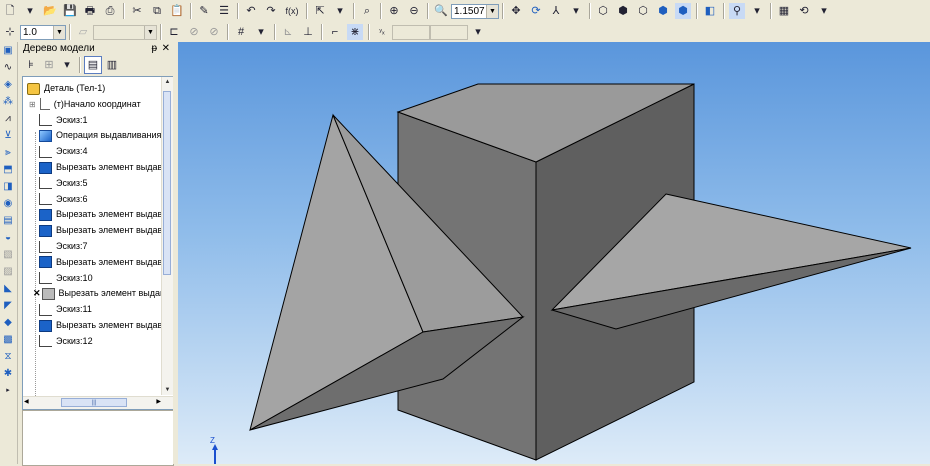 The height and width of the screenshot is (466, 930). Describe the element at coordinates (320, 11) in the screenshot. I see `help-pointer-icon: ⇱` at that location.